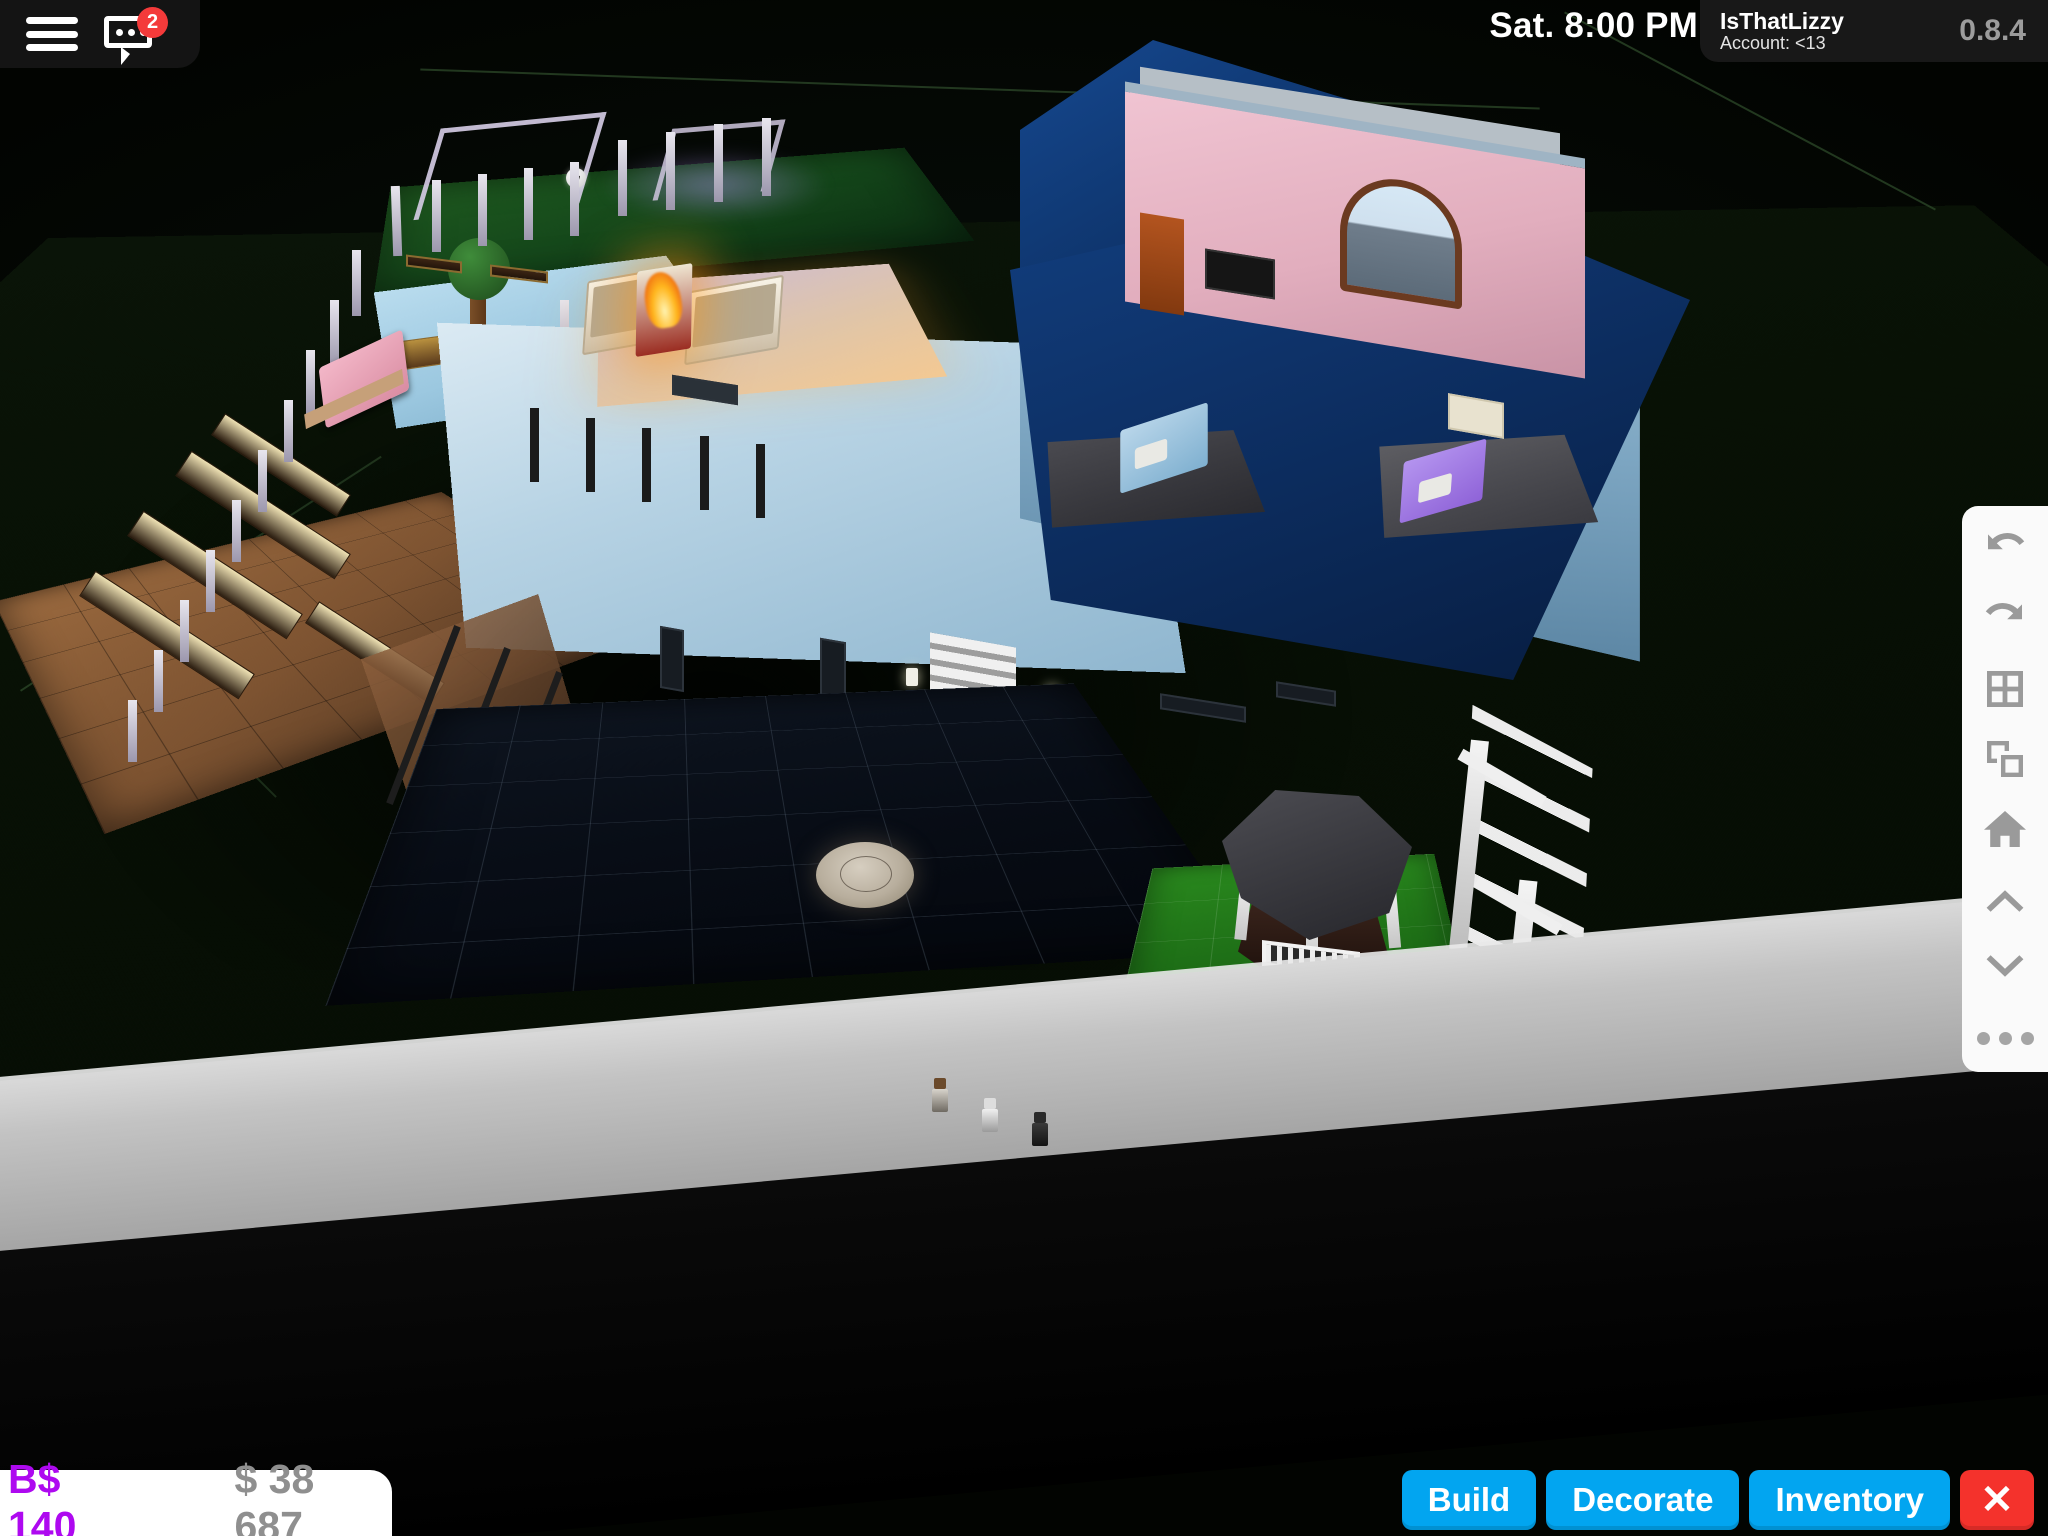 The image size is (2048, 1536). I want to click on top-left-controls: 2, so click(100, 34).